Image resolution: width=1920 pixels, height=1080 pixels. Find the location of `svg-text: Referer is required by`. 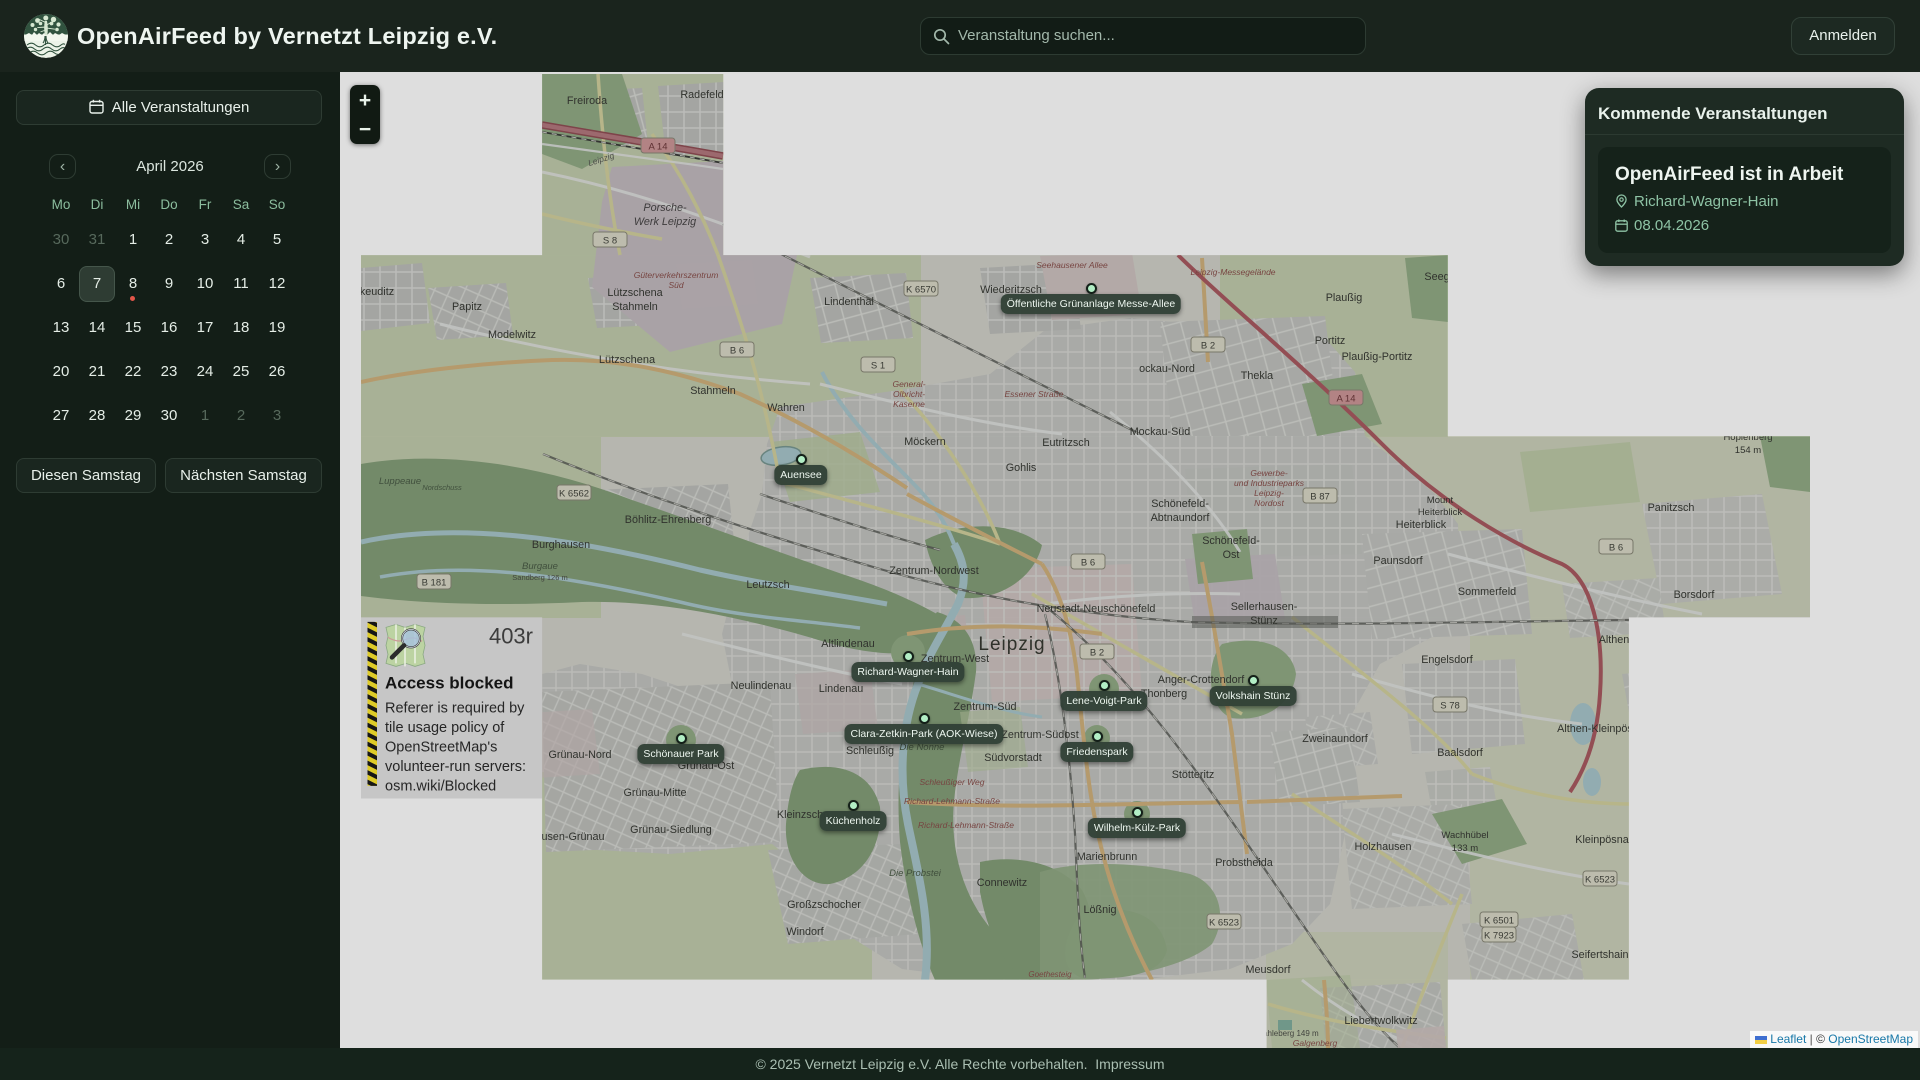

svg-text: Referer is required by is located at coordinates (455, 708).